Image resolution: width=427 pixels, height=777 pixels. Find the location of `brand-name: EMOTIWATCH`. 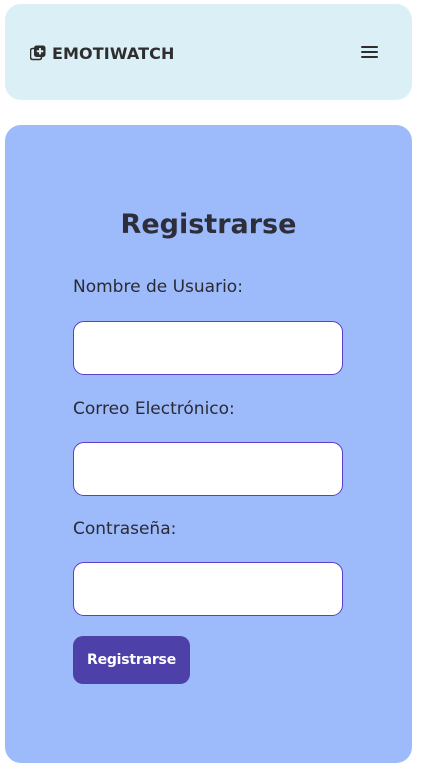

brand-name: EMOTIWATCH is located at coordinates (113, 53).